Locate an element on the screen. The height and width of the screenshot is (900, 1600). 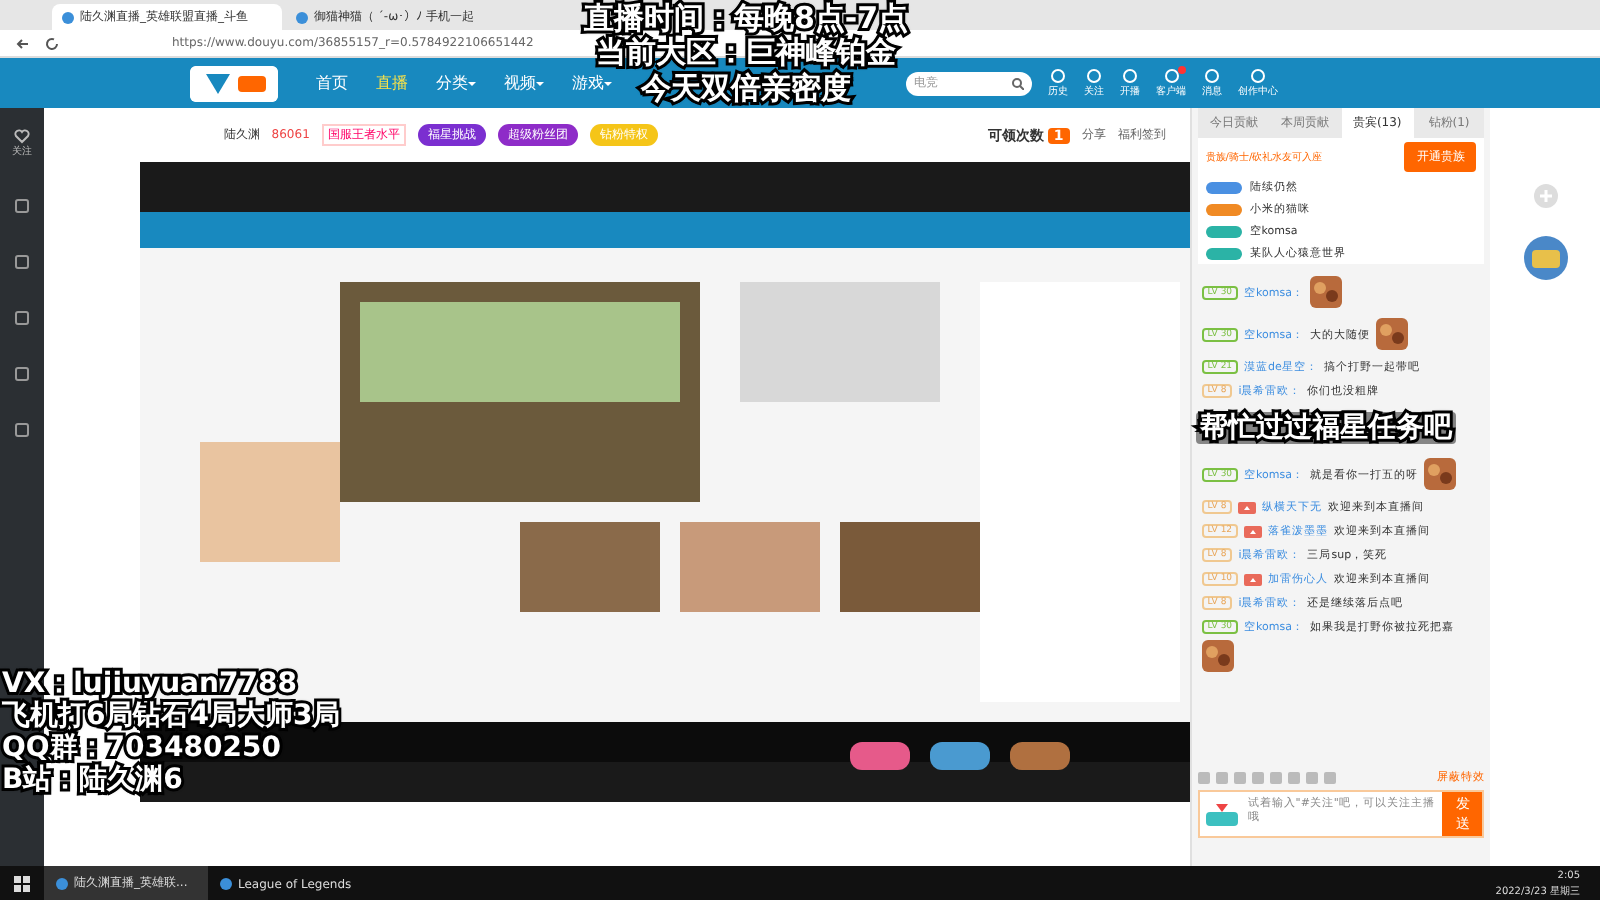
mascot-drawing is located at coordinates (1545, 258).